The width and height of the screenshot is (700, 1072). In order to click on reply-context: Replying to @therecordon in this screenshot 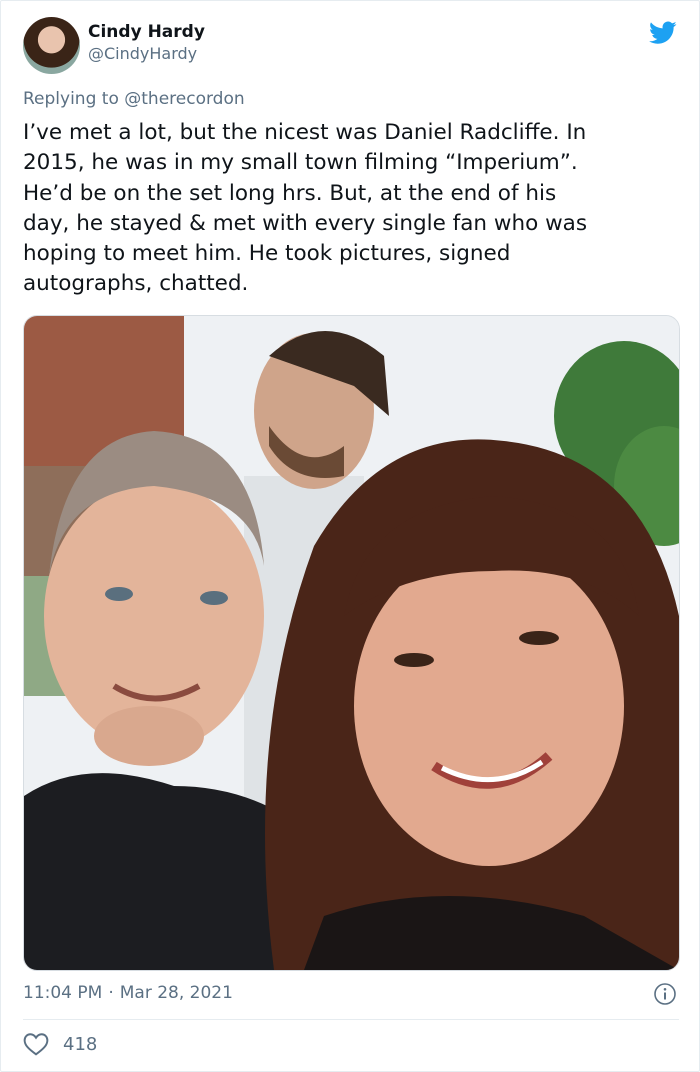, I will do `click(134, 99)`.